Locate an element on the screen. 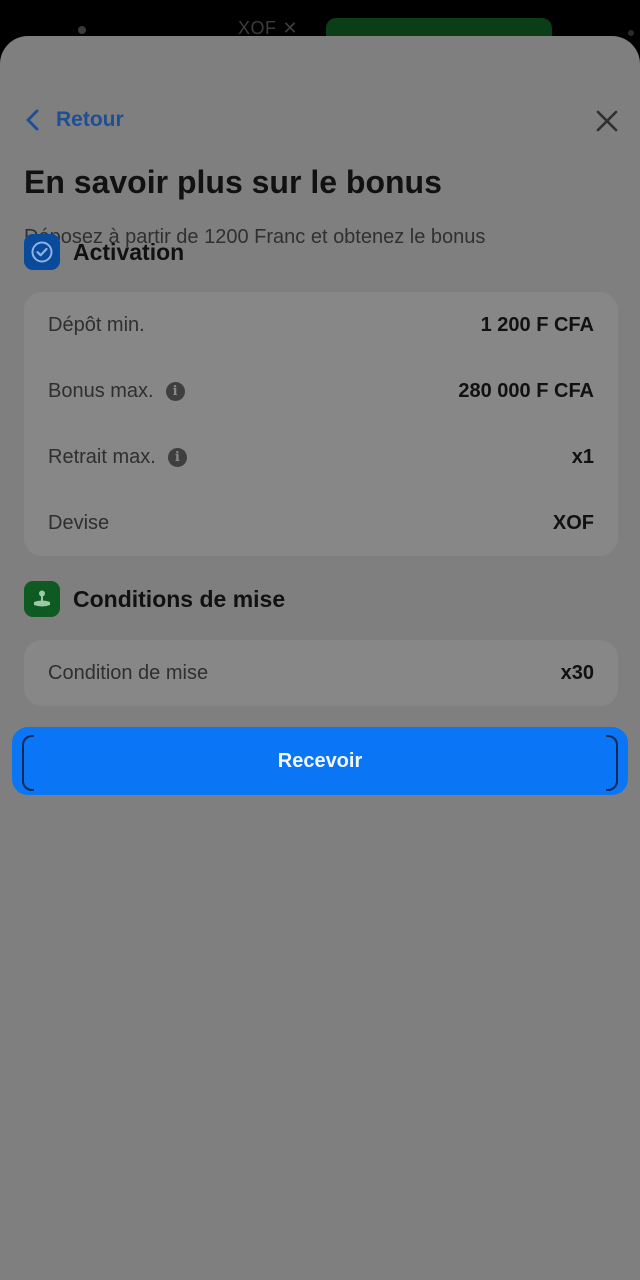 The image size is (640, 1280). check-circle-icon is located at coordinates (42, 252).